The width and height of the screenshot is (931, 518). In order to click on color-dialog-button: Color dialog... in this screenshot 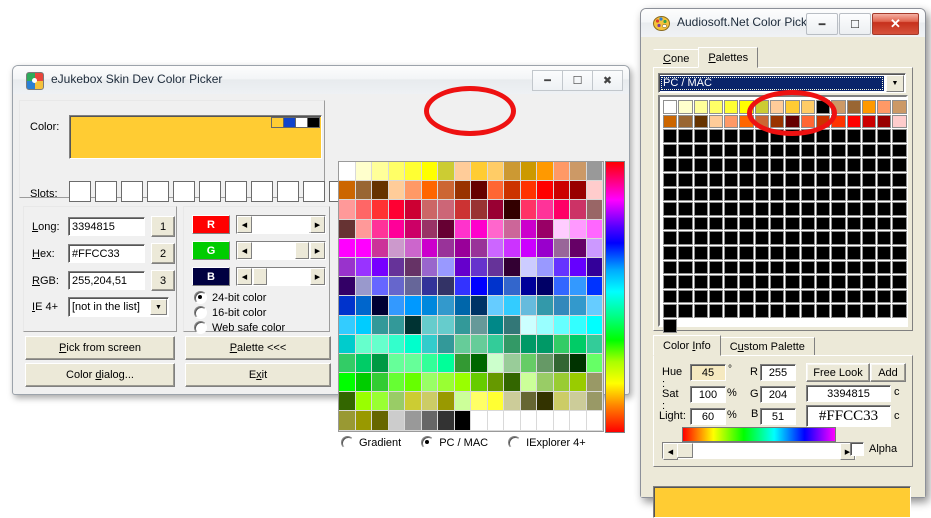, I will do `click(100, 375)`.